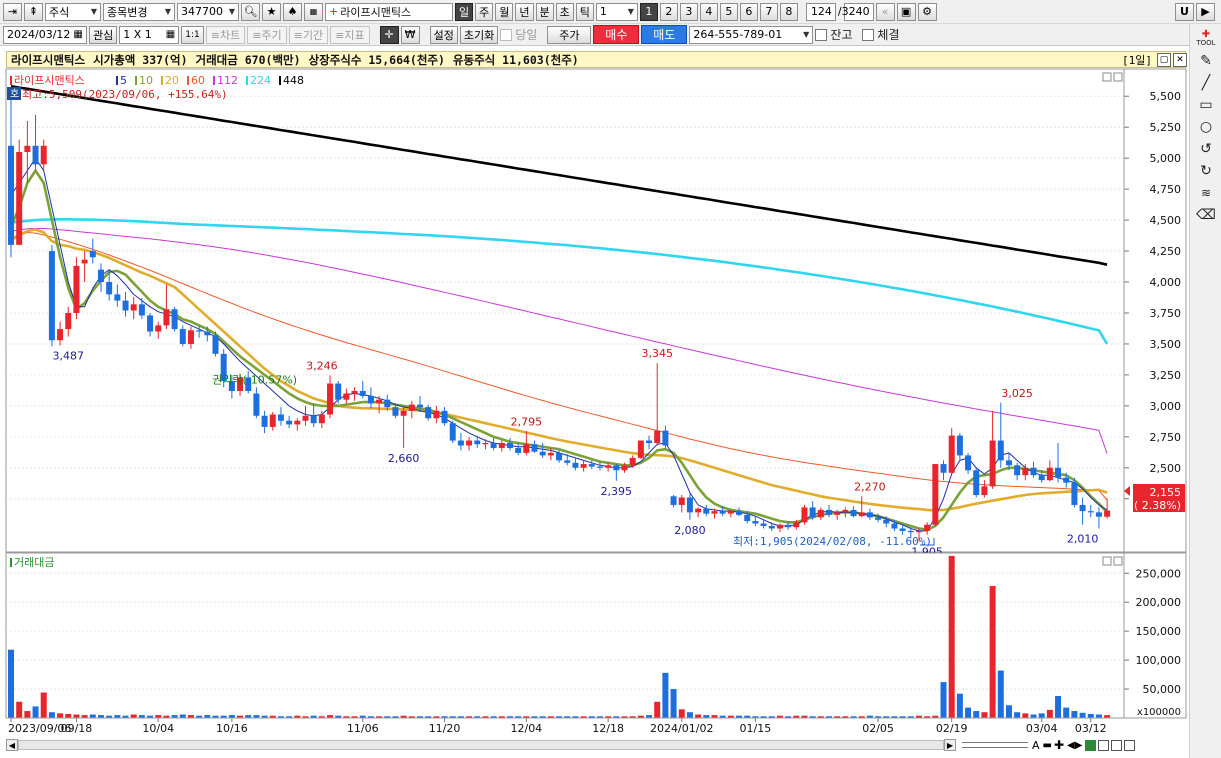 The width and height of the screenshot is (1221, 758). Describe the element at coordinates (1042, 728) in the screenshot. I see `date-tick-label: 03/04` at that location.